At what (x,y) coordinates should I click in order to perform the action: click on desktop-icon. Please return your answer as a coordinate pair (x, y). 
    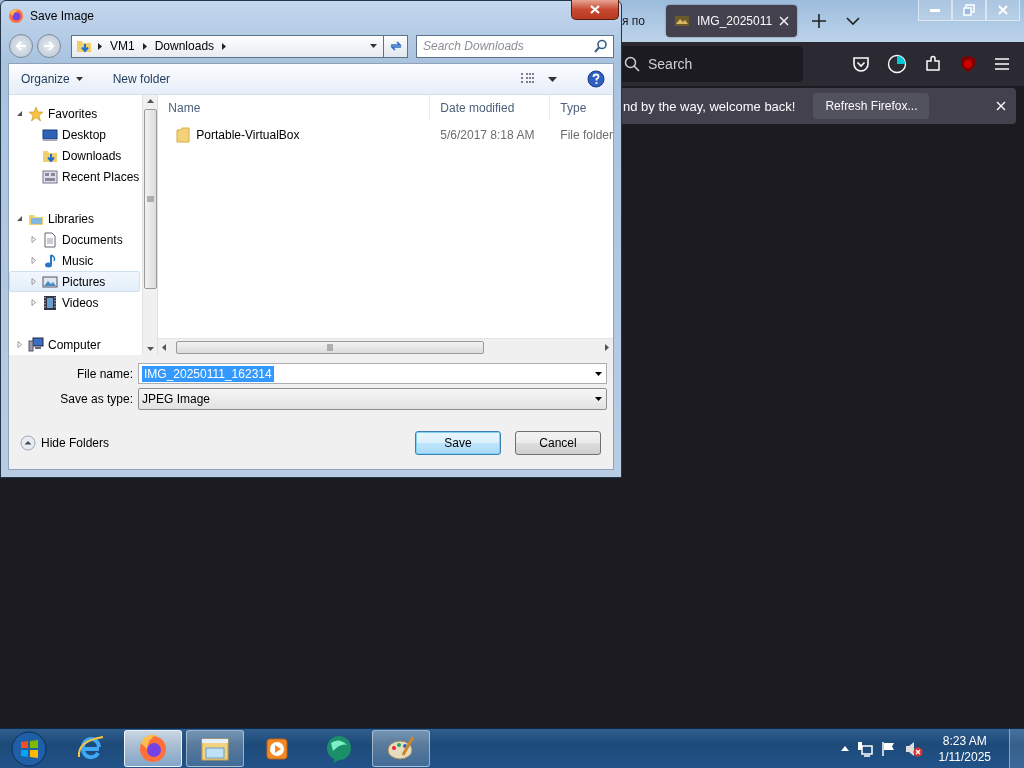
    Looking at the image, I should click on (50, 134).